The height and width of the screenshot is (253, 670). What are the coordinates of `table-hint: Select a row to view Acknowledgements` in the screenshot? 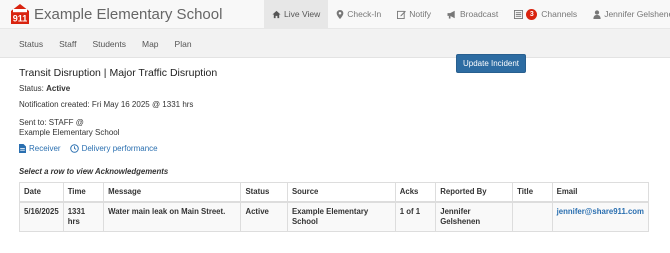 It's located at (94, 171).